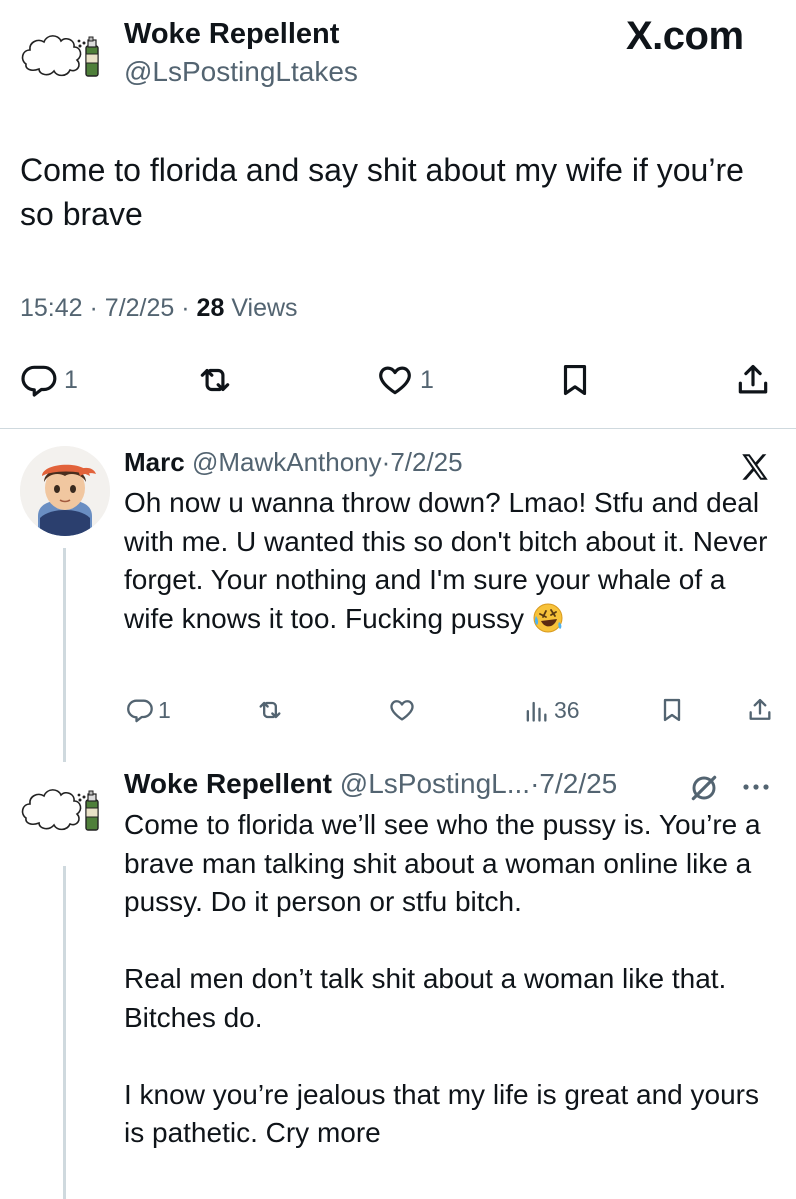 The width and height of the screenshot is (796, 1199). What do you see at coordinates (228, 783) in the screenshot?
I see `reply-author-name: Woke Repellent` at bounding box center [228, 783].